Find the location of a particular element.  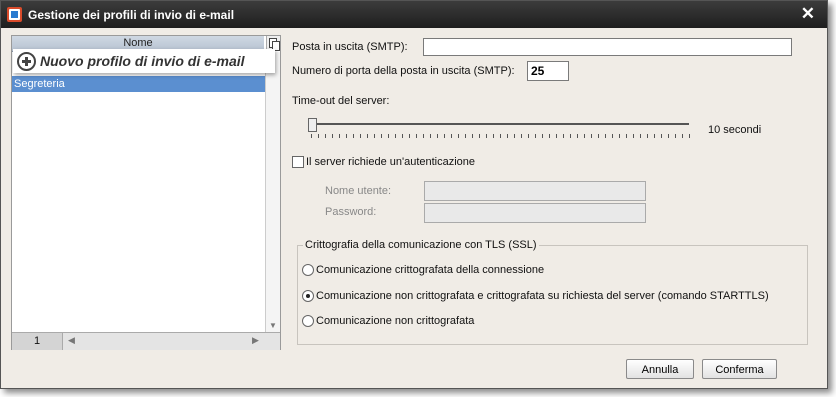

smtp-server-input is located at coordinates (607, 47).